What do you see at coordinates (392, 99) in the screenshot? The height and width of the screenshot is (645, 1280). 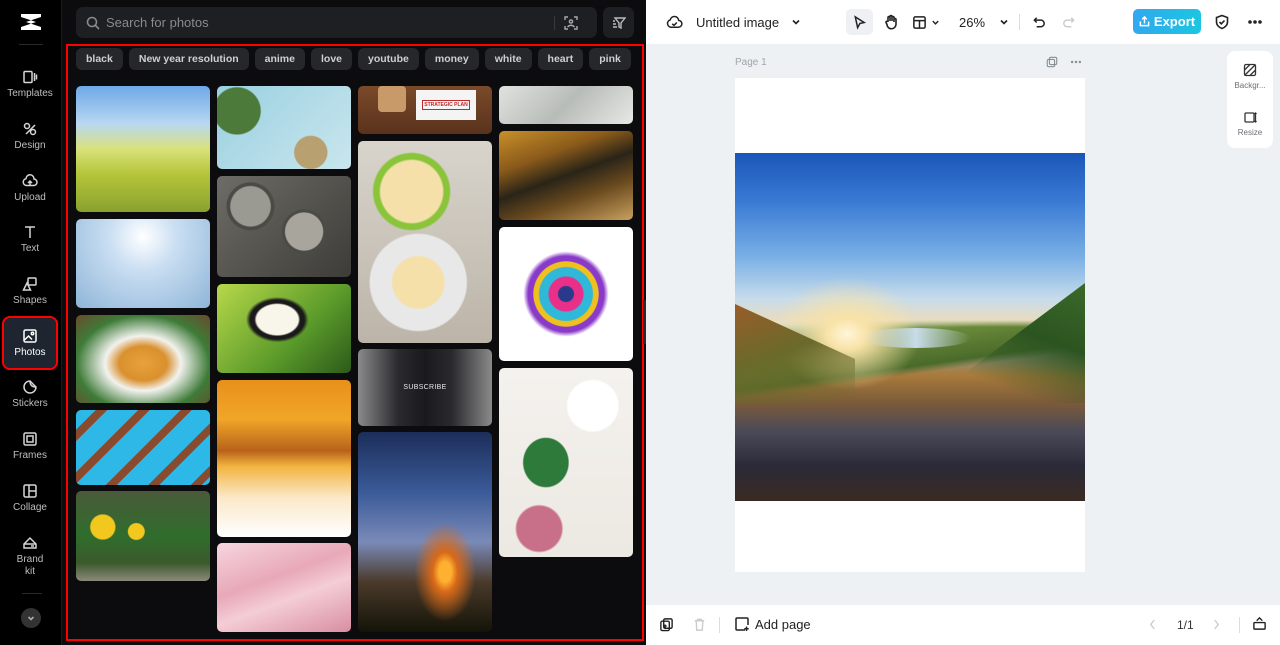 I see `stamp-handle` at bounding box center [392, 99].